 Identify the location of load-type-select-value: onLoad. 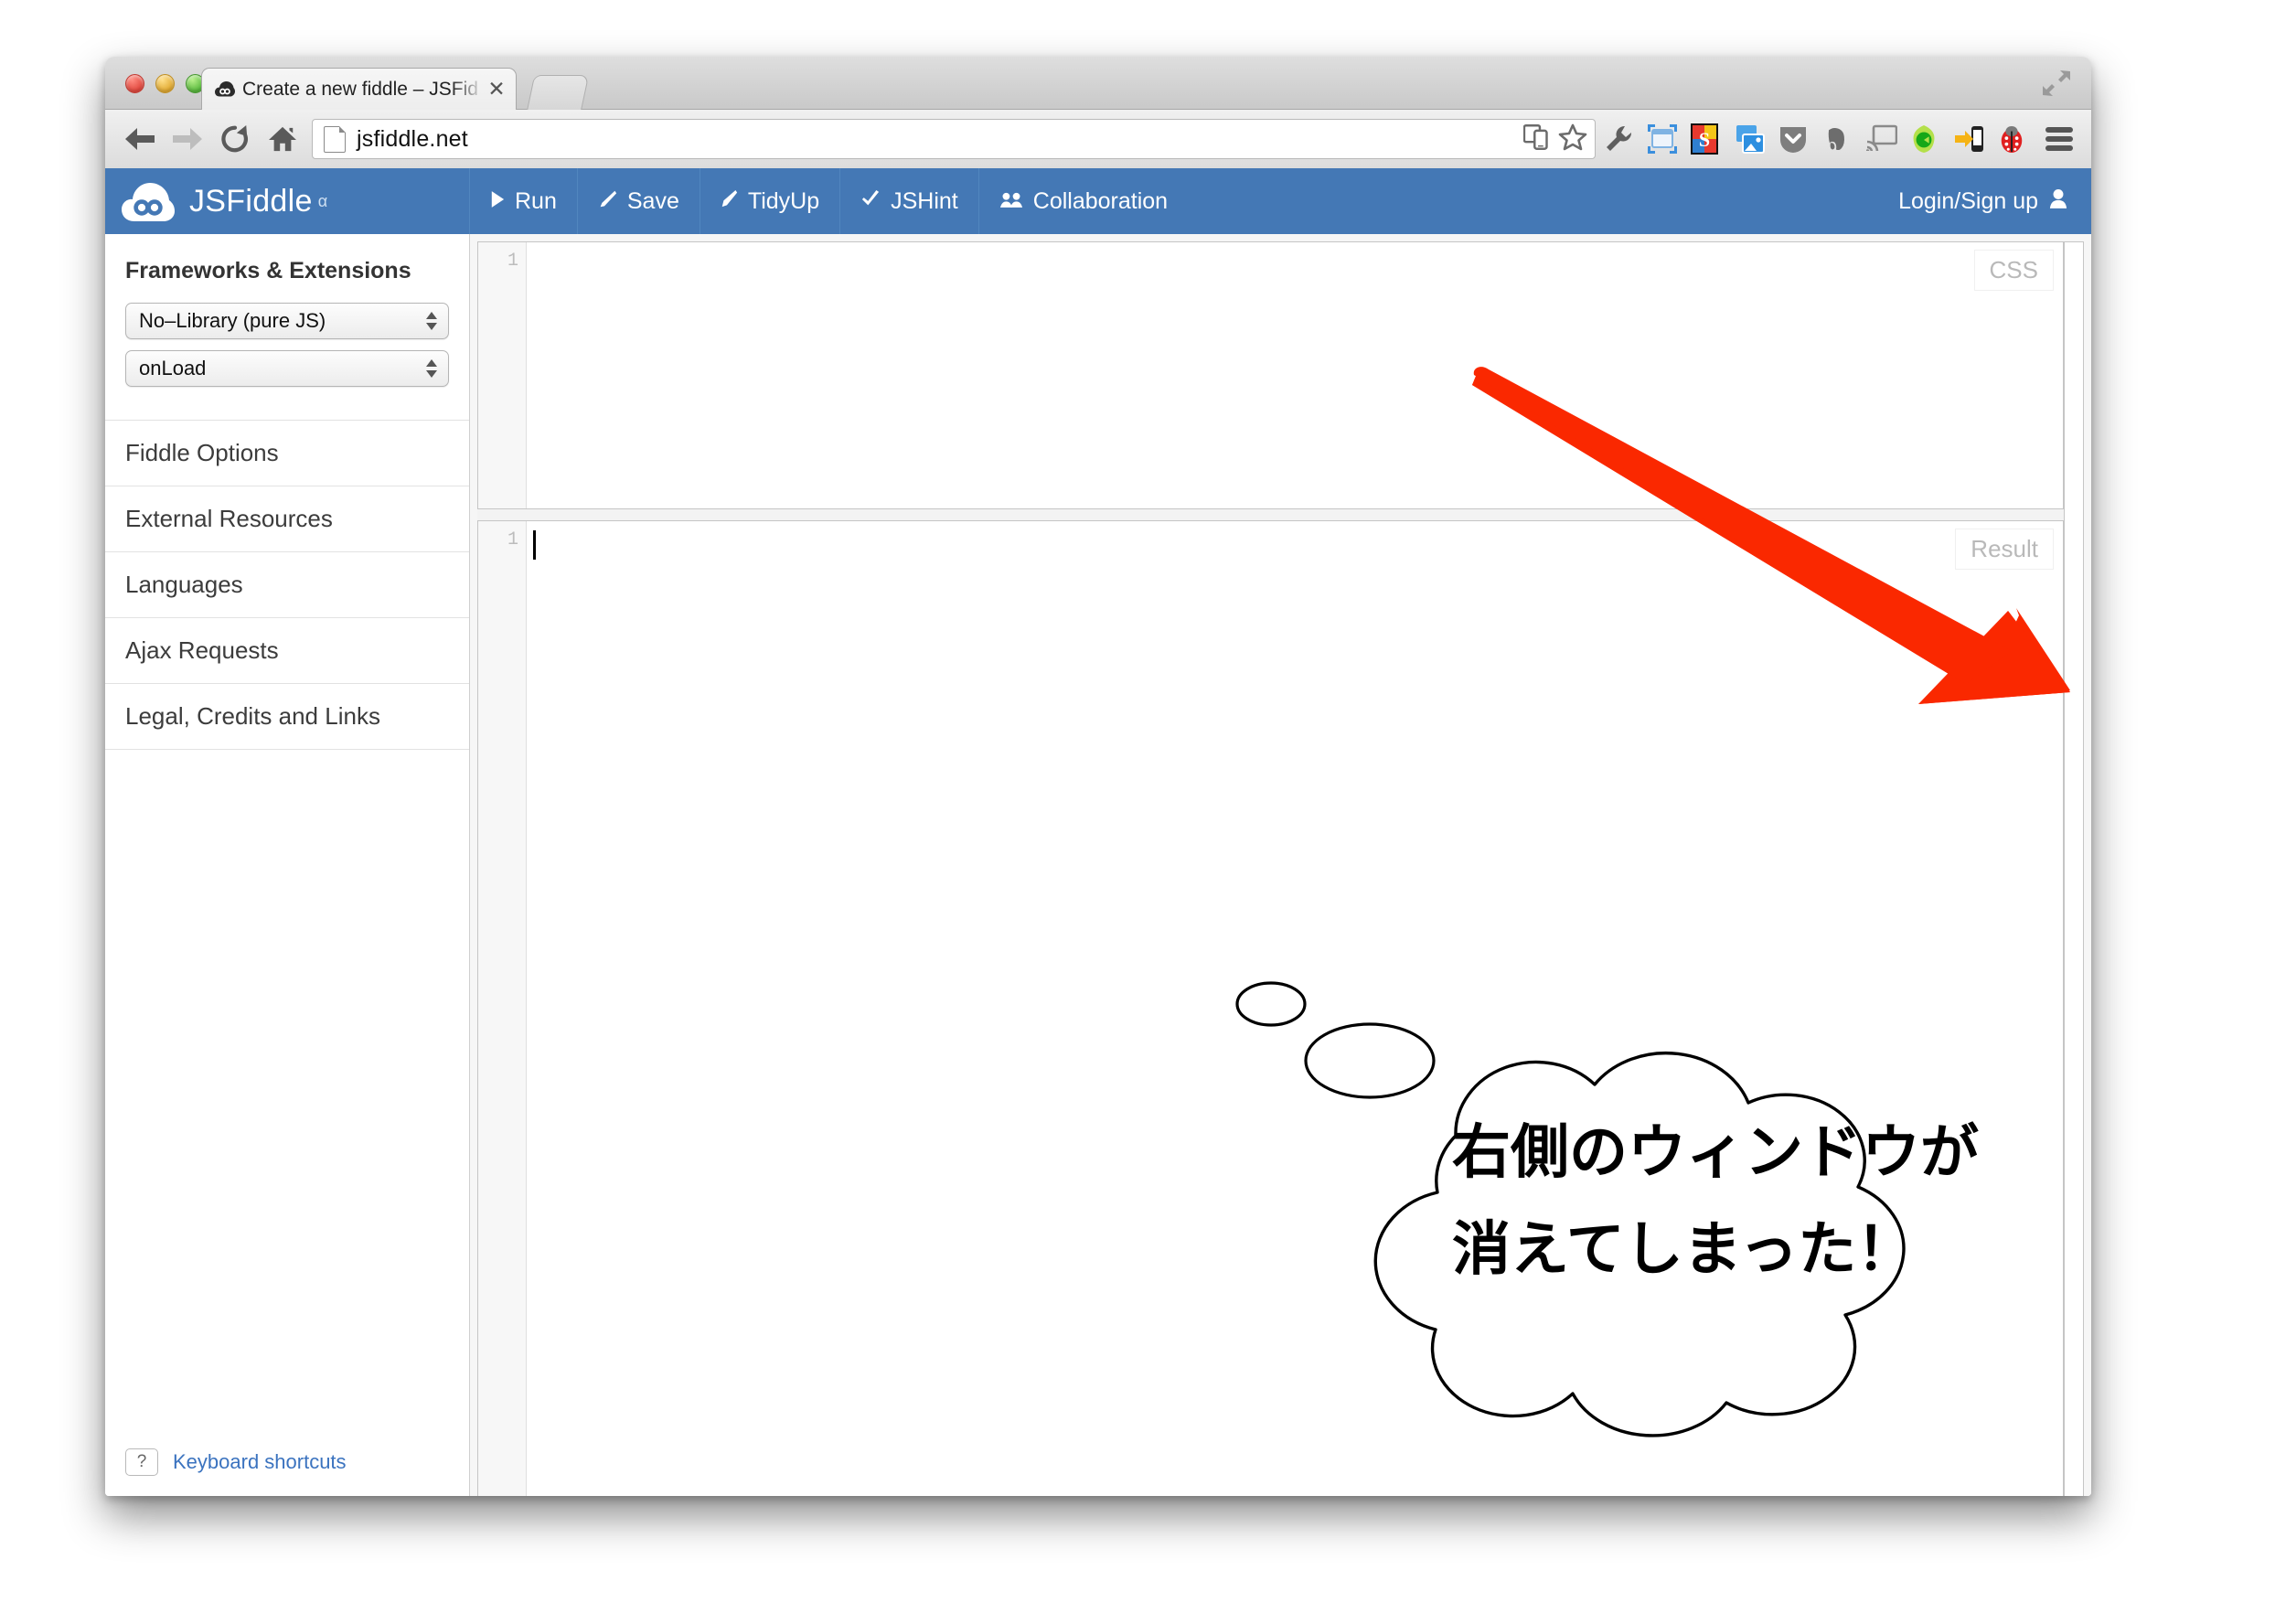
(173, 368).